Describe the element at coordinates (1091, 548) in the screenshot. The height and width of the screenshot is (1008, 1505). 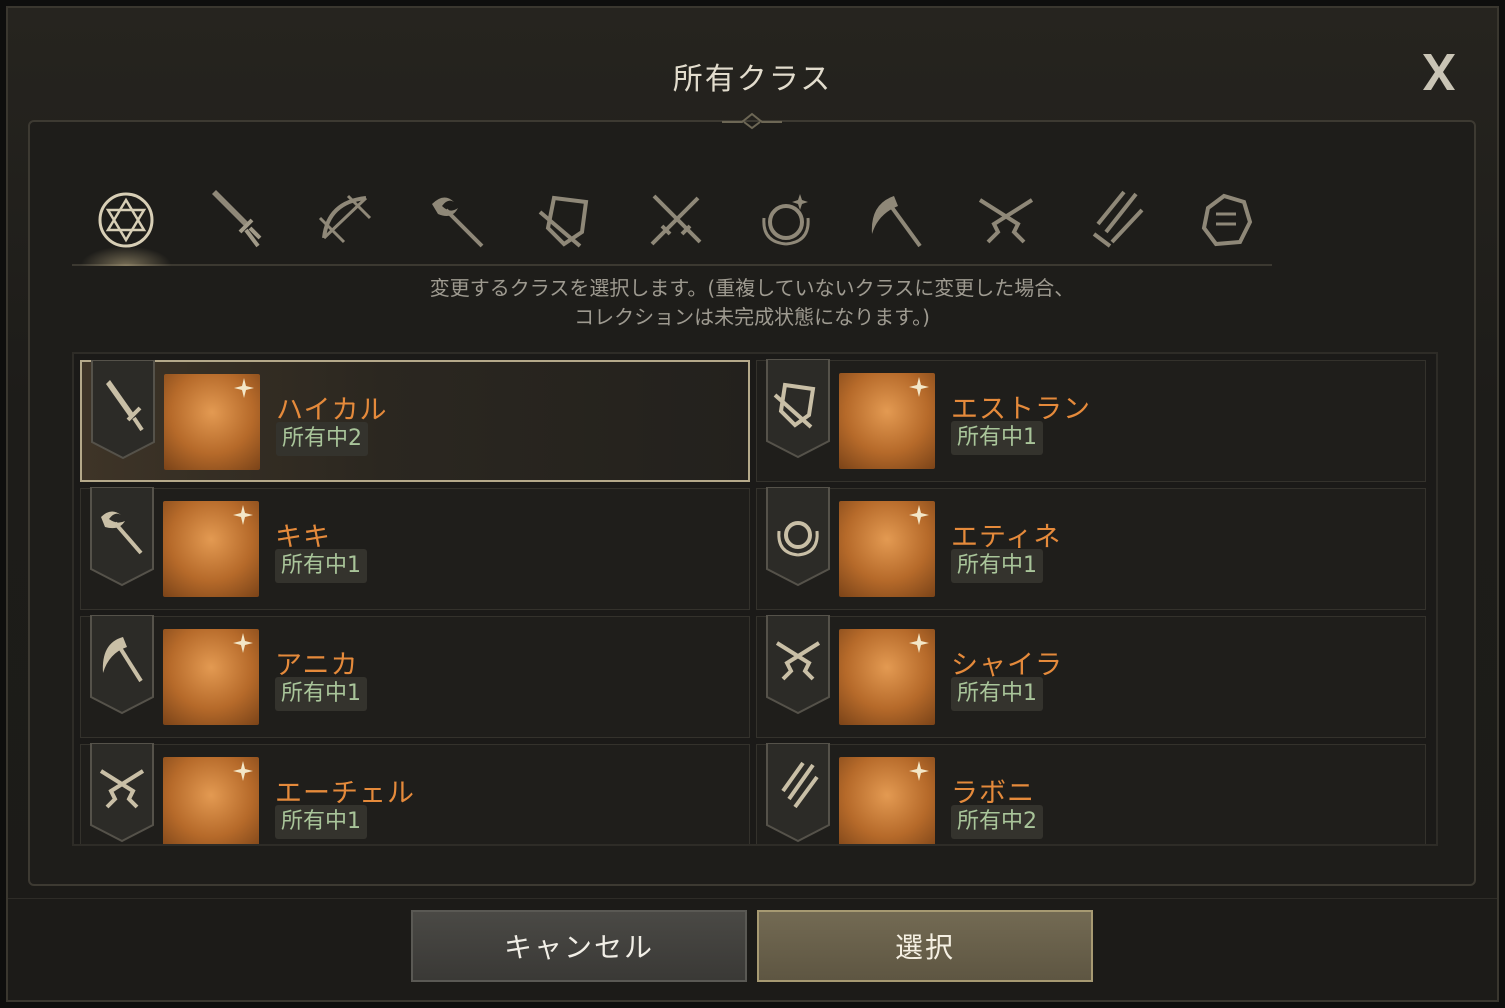
I see `class-item-etine: エティネ 所有中1` at that location.